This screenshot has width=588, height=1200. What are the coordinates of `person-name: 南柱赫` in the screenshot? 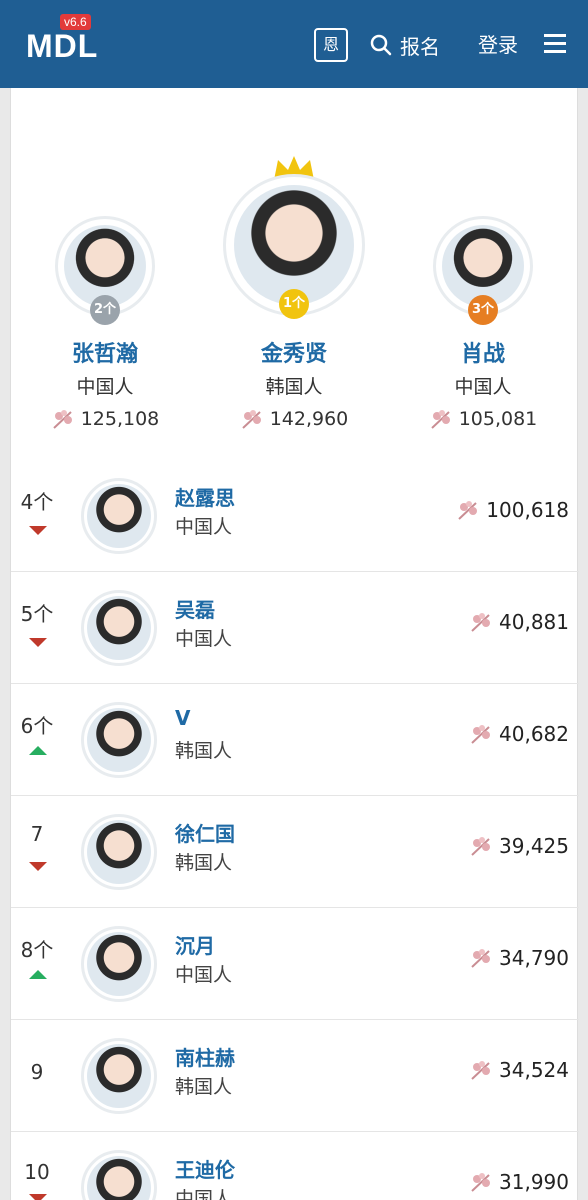 It's located at (205, 1056).